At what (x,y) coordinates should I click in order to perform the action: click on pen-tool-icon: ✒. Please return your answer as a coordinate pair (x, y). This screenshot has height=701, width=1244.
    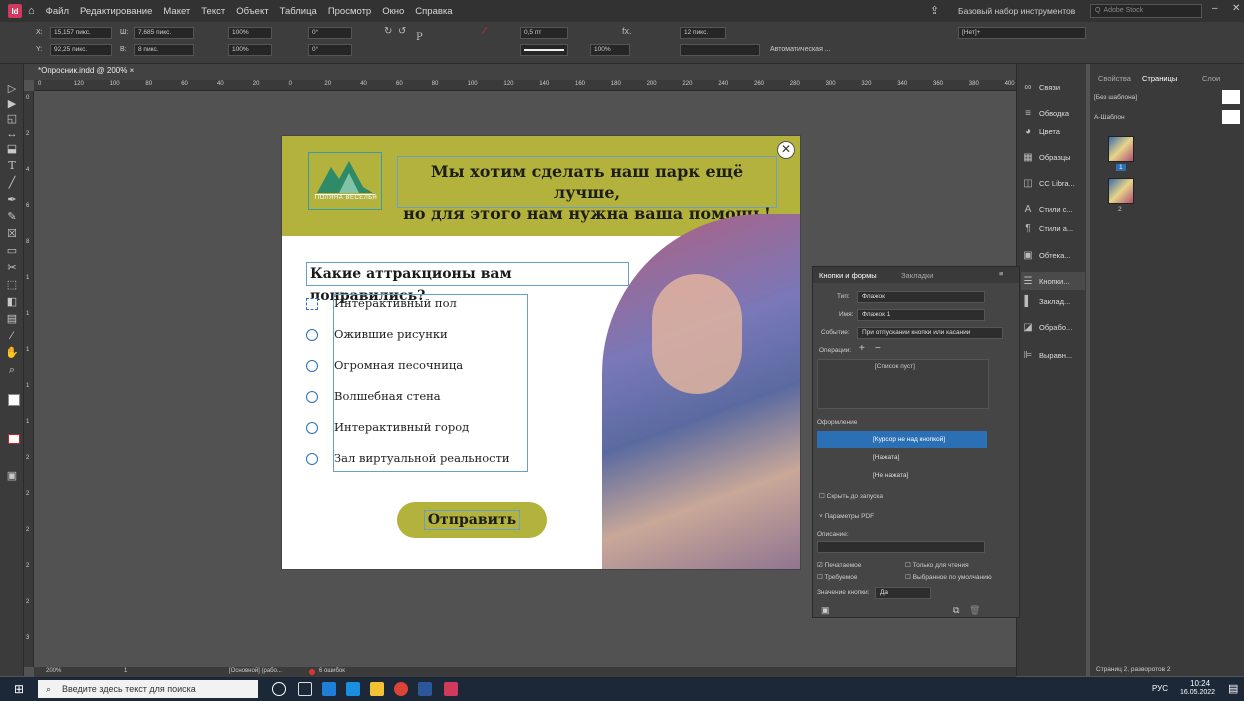
    Looking at the image, I should click on (12, 200).